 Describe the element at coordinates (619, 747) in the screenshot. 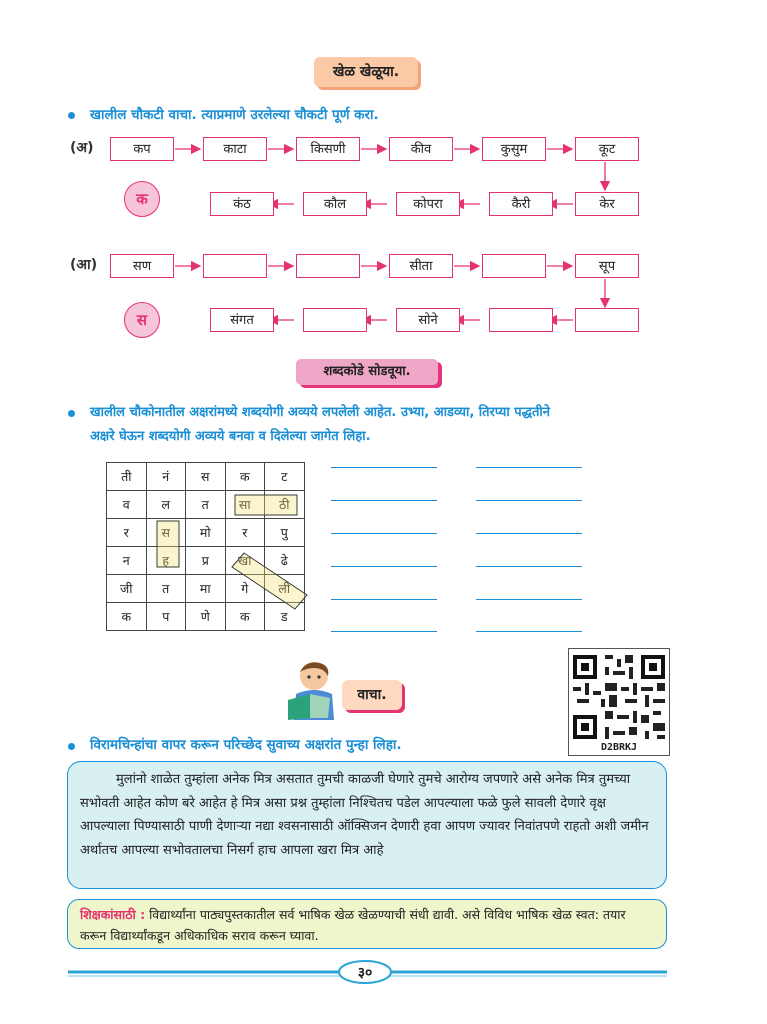

I see `qr-code-label: D2BRKJ` at that location.